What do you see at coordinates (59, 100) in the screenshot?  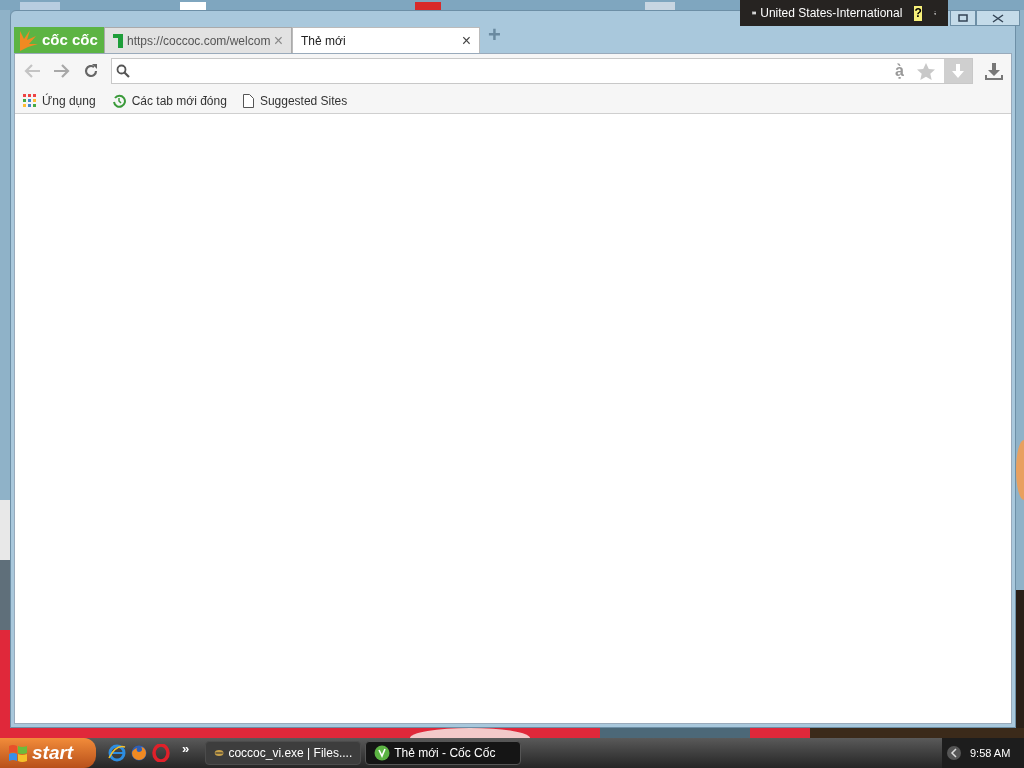 I see `bookmark: Ứng dụng` at bounding box center [59, 100].